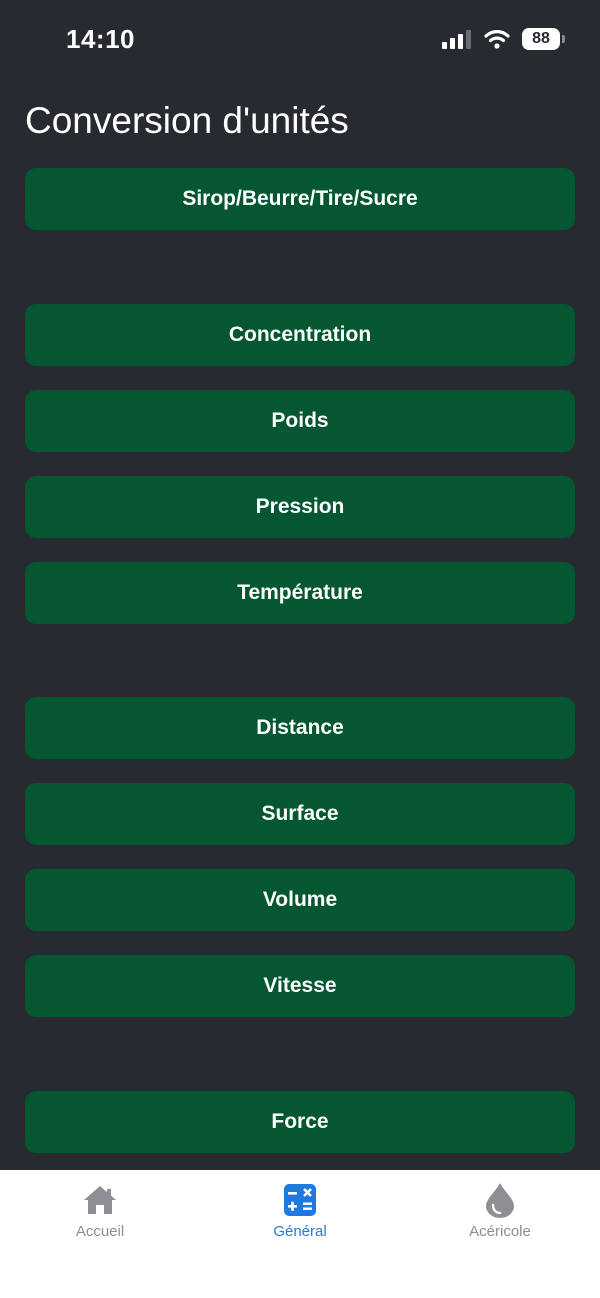 The image size is (600, 1298). What do you see at coordinates (300, 900) in the screenshot?
I see `volume-button: Volume` at bounding box center [300, 900].